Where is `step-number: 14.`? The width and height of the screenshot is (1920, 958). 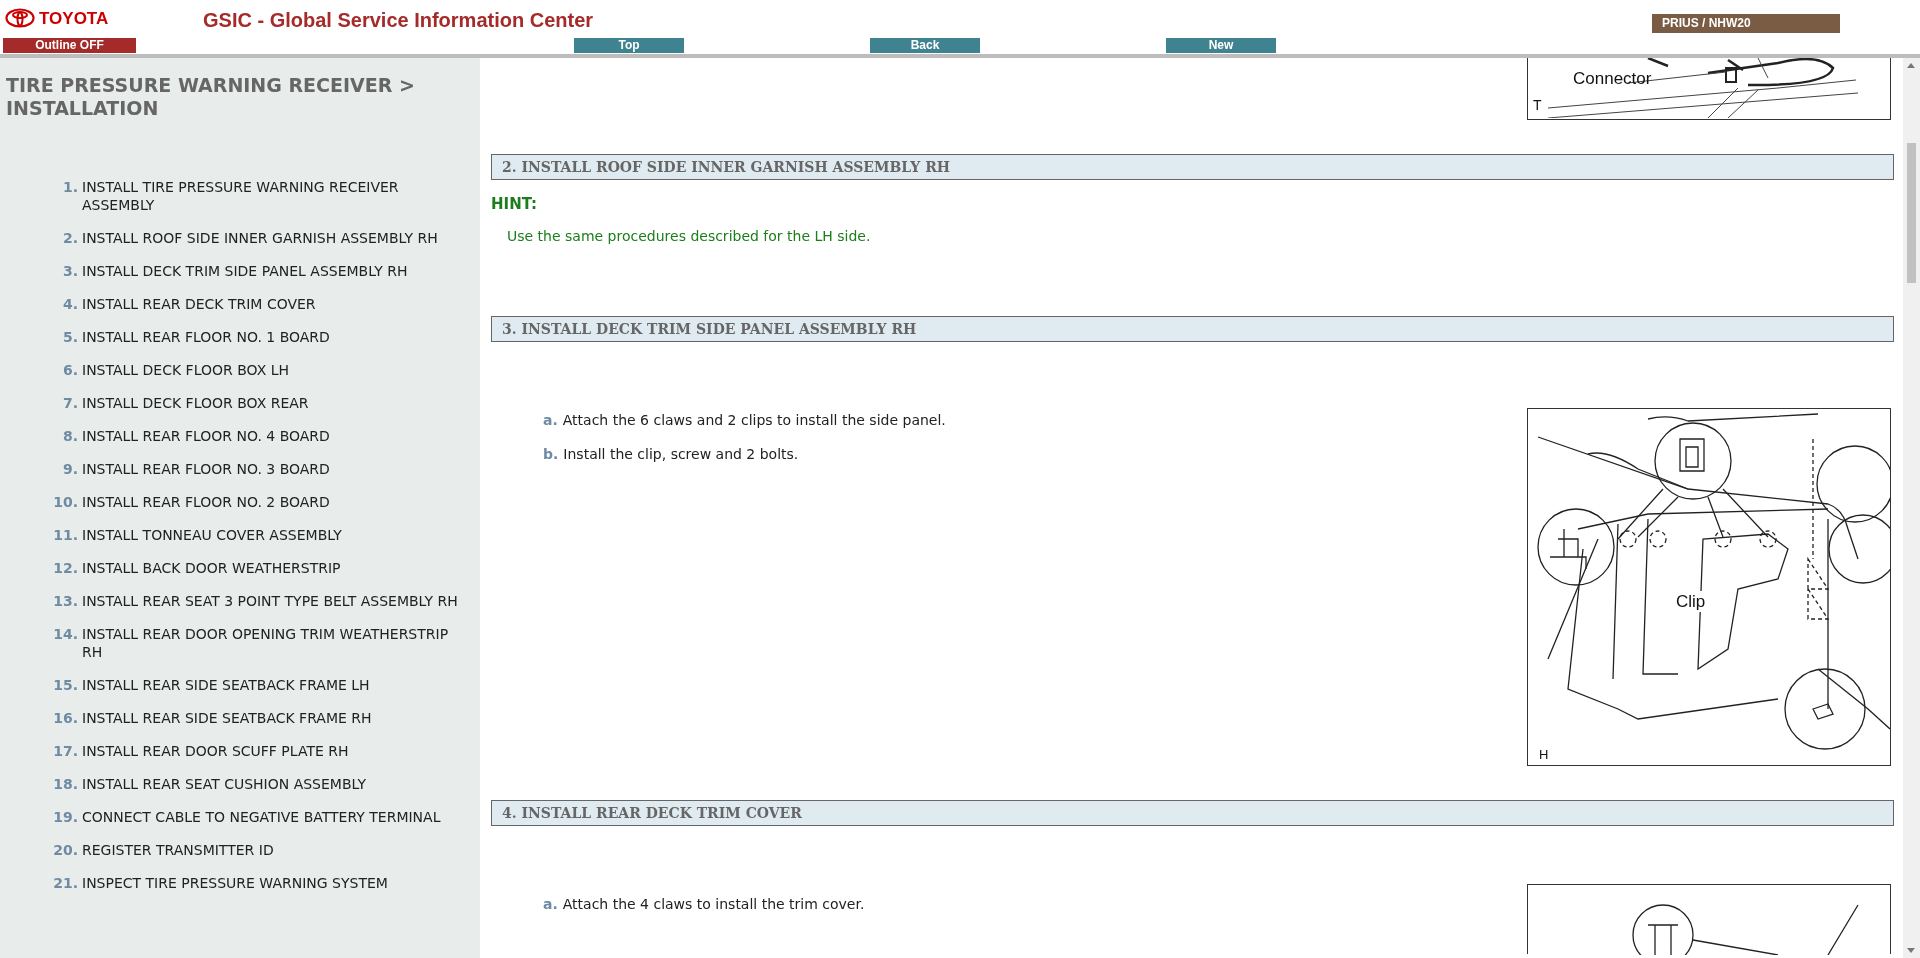
step-number: 14. is located at coordinates (65, 634).